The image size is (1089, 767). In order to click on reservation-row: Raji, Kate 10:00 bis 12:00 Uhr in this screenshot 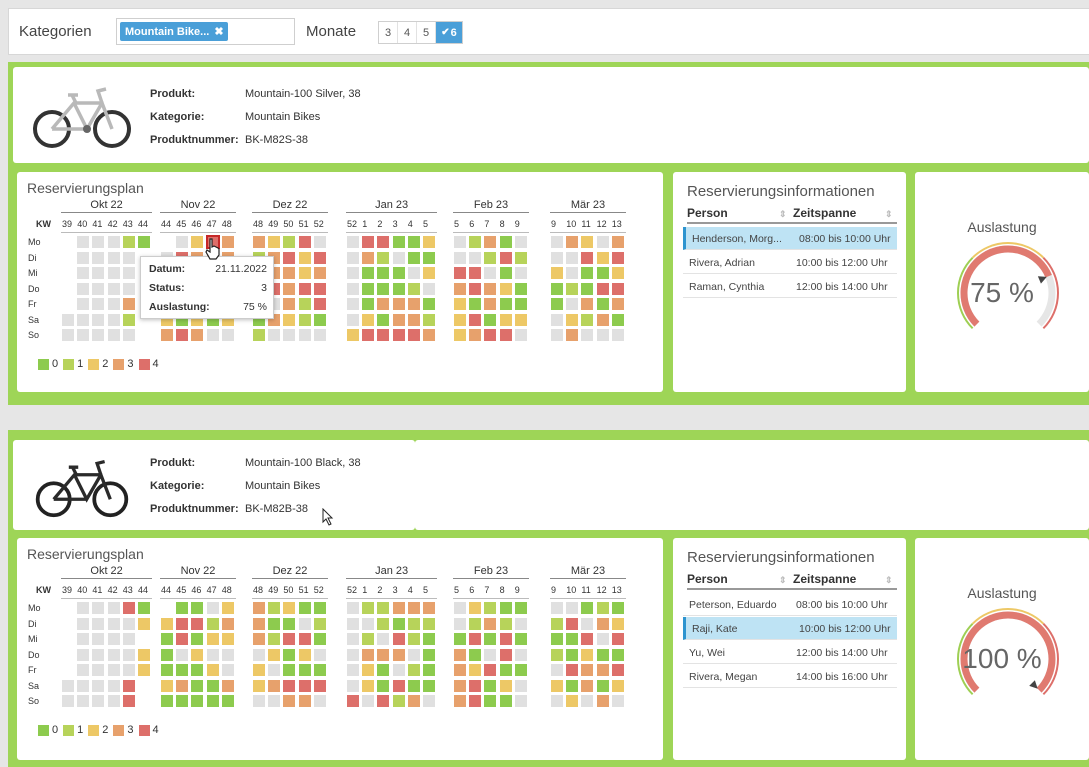, I will do `click(790, 628)`.